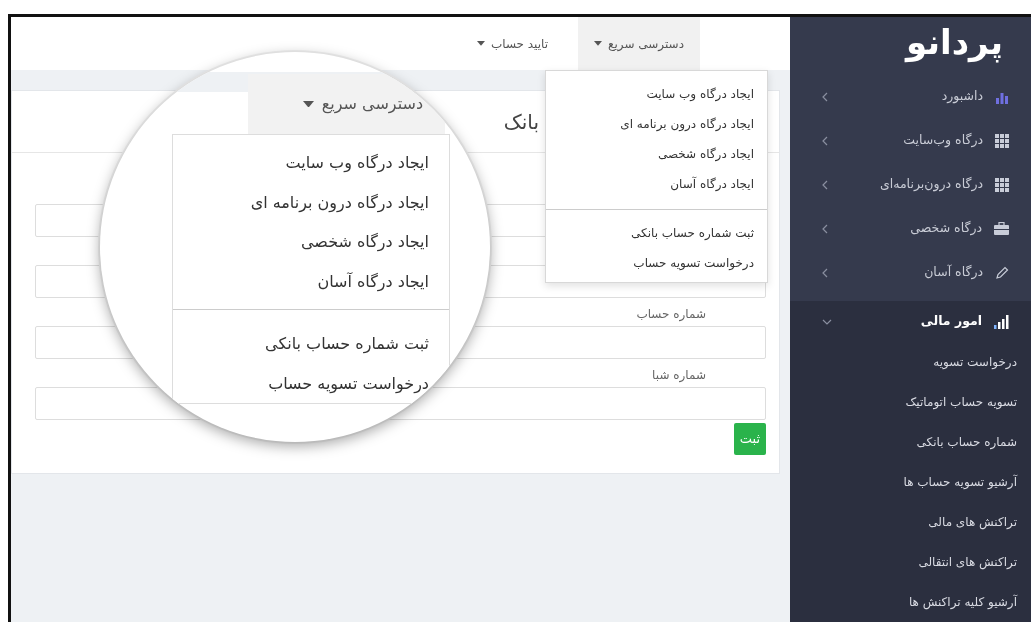 The width and height of the screenshot is (1031, 622). I want to click on card-title: بانک, so click(521, 122).